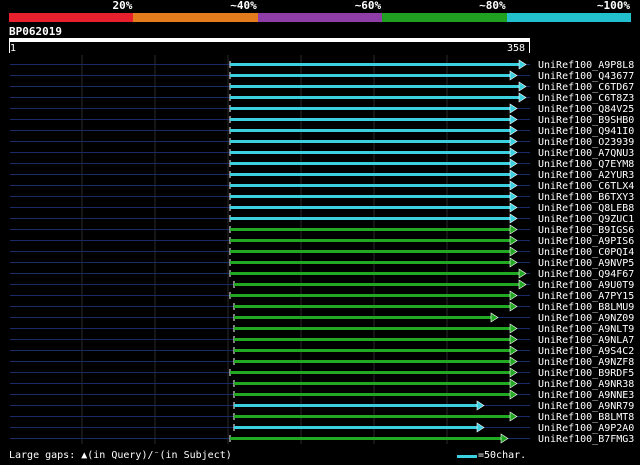 This screenshot has height=465, width=640. Describe the element at coordinates (586, 186) in the screenshot. I see `hit-label: UniRef100_C6TLX4` at that location.